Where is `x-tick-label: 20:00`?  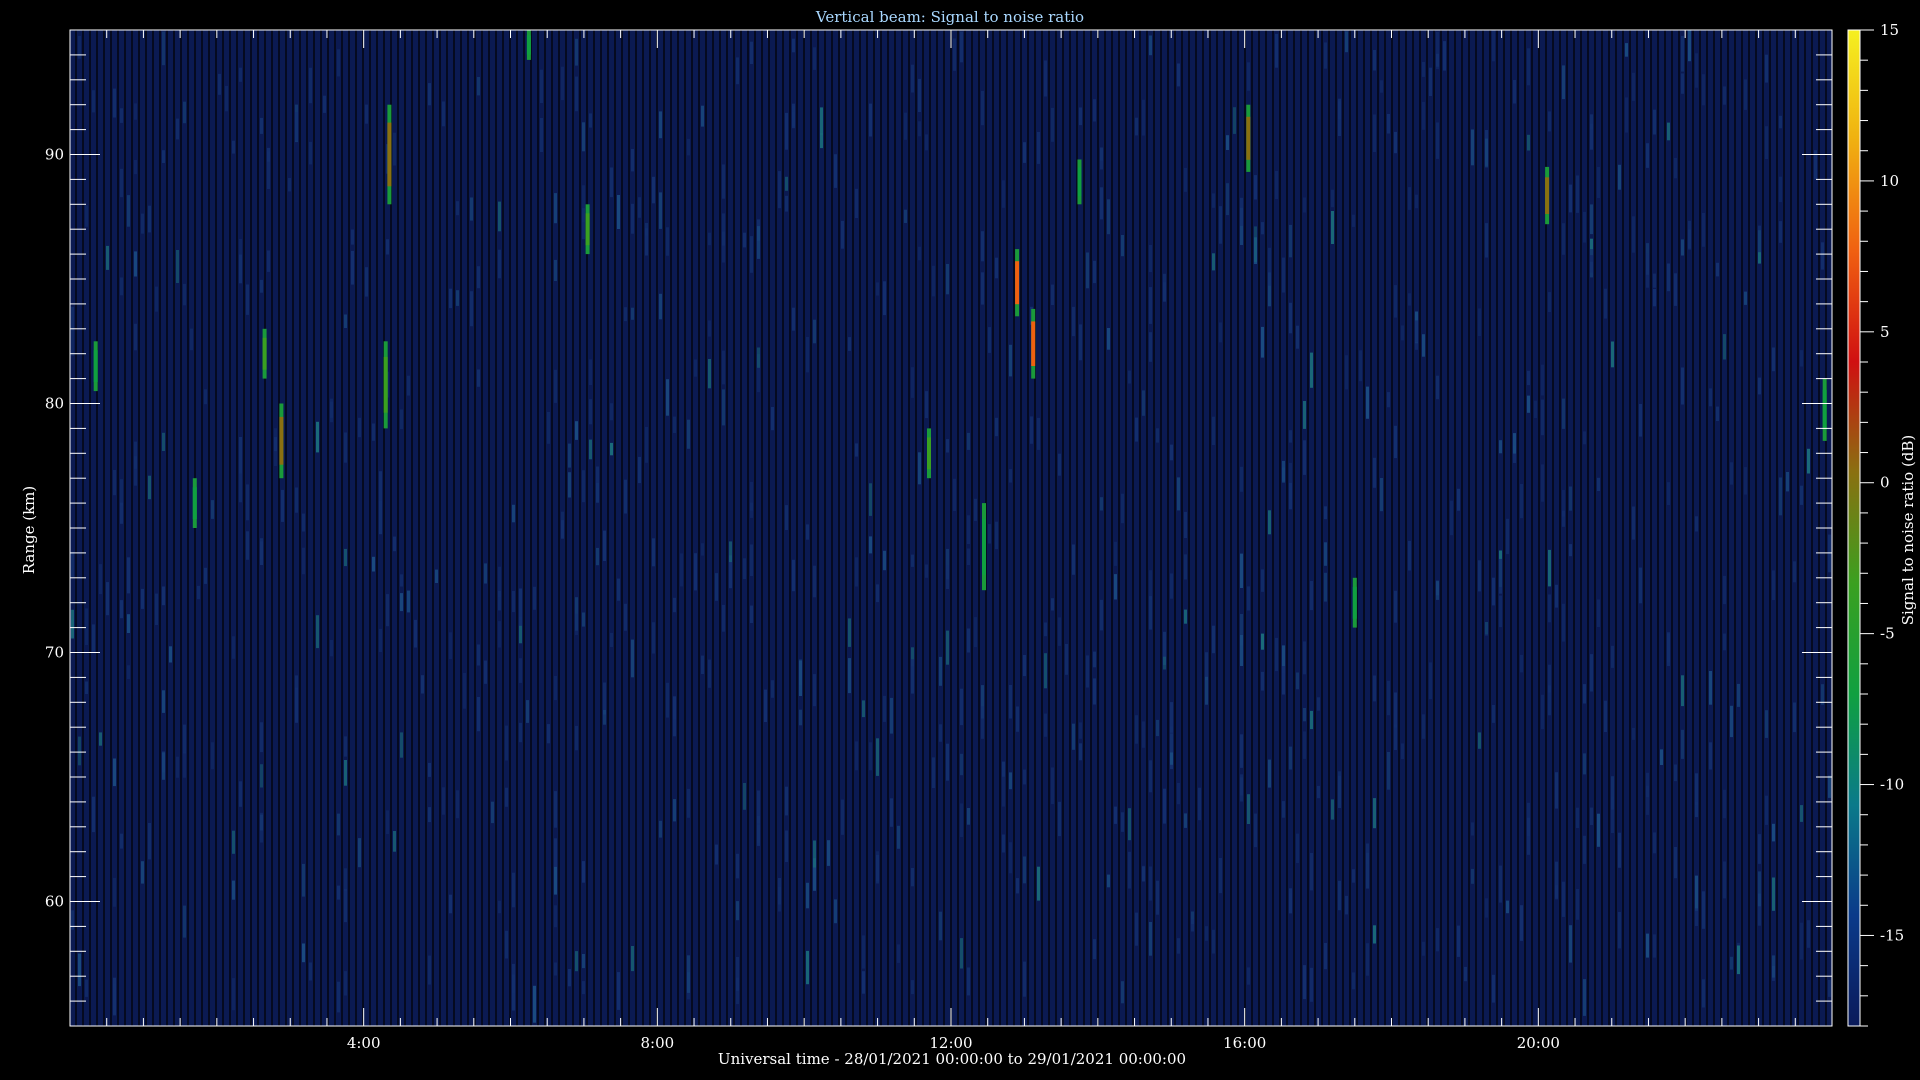 x-tick-label: 20:00 is located at coordinates (1538, 1043).